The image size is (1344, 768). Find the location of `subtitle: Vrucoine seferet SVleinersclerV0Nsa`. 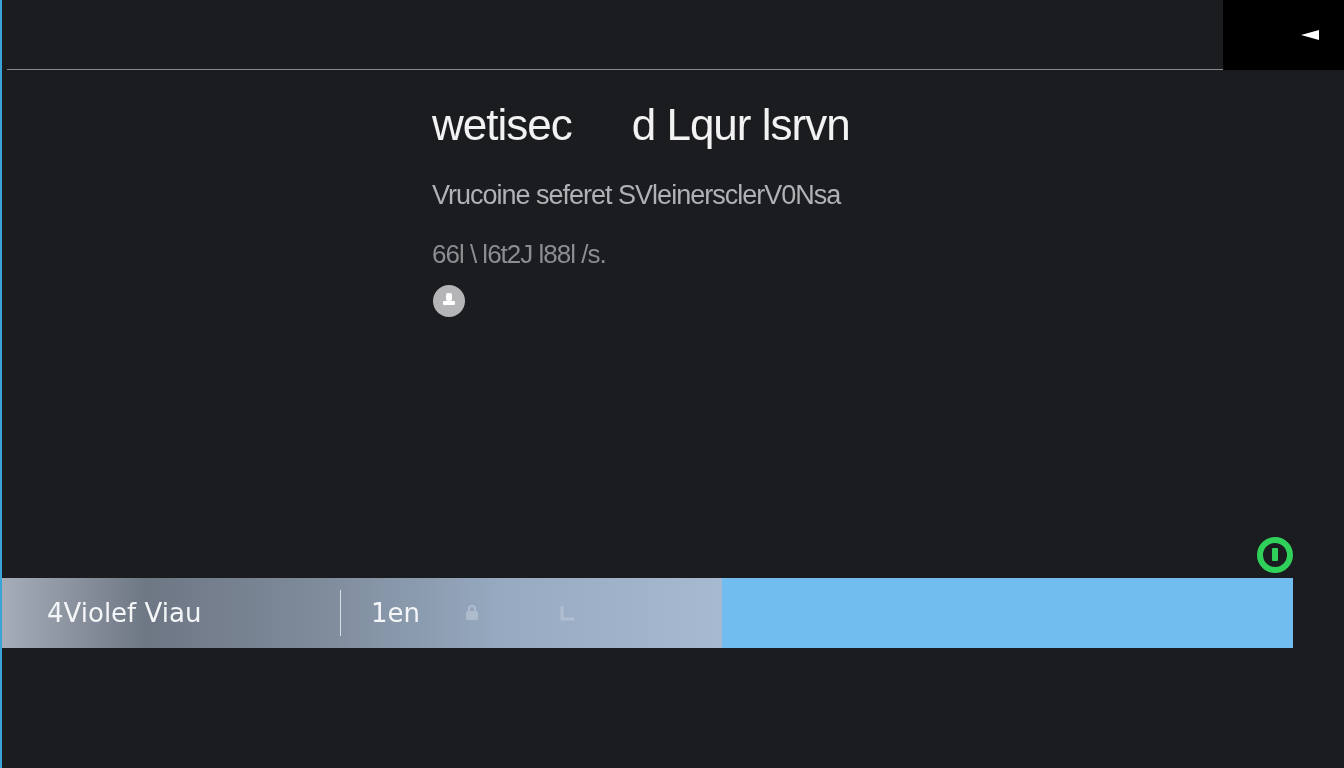

subtitle: Vrucoine seferet SVleinersclerV0Nsa is located at coordinates (636, 195).